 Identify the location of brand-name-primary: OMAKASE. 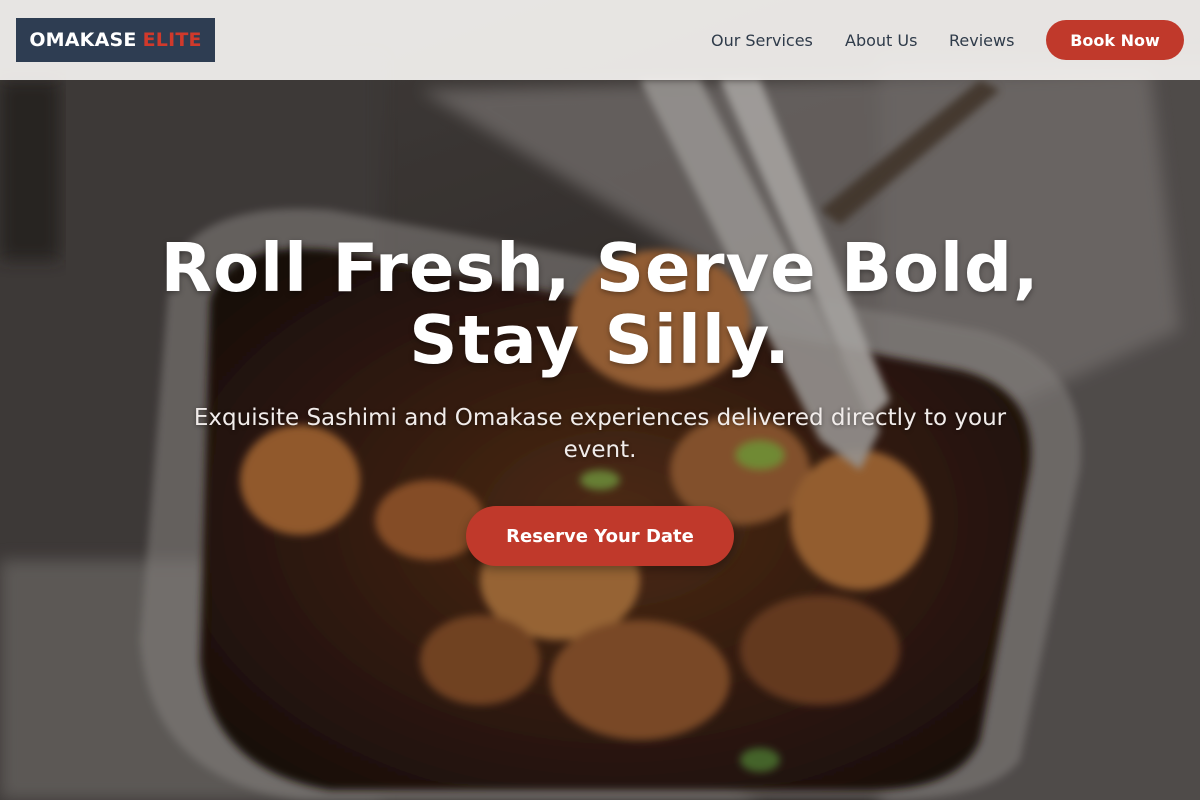
(83, 40).